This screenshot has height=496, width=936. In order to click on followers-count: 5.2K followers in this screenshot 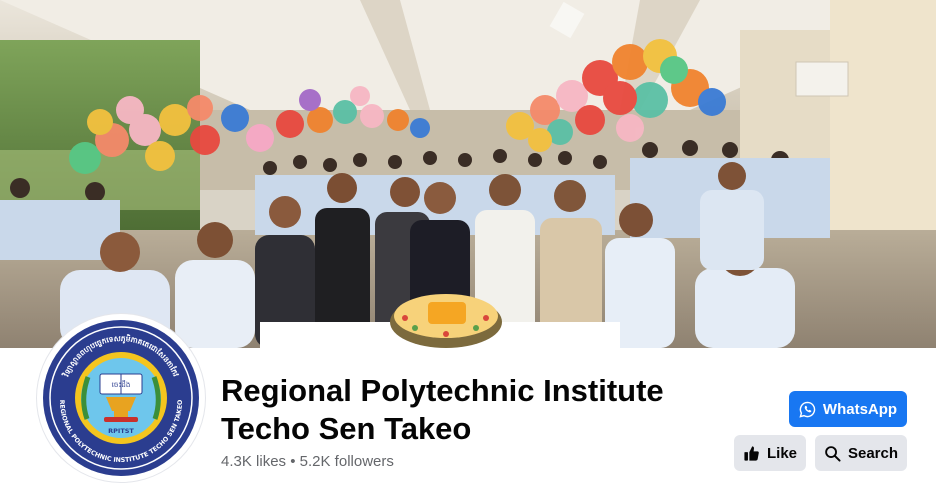, I will do `click(347, 461)`.